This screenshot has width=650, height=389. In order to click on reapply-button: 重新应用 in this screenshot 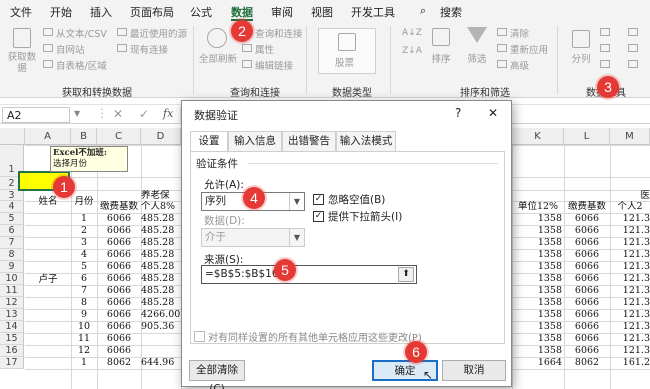, I will do `click(529, 49)`.